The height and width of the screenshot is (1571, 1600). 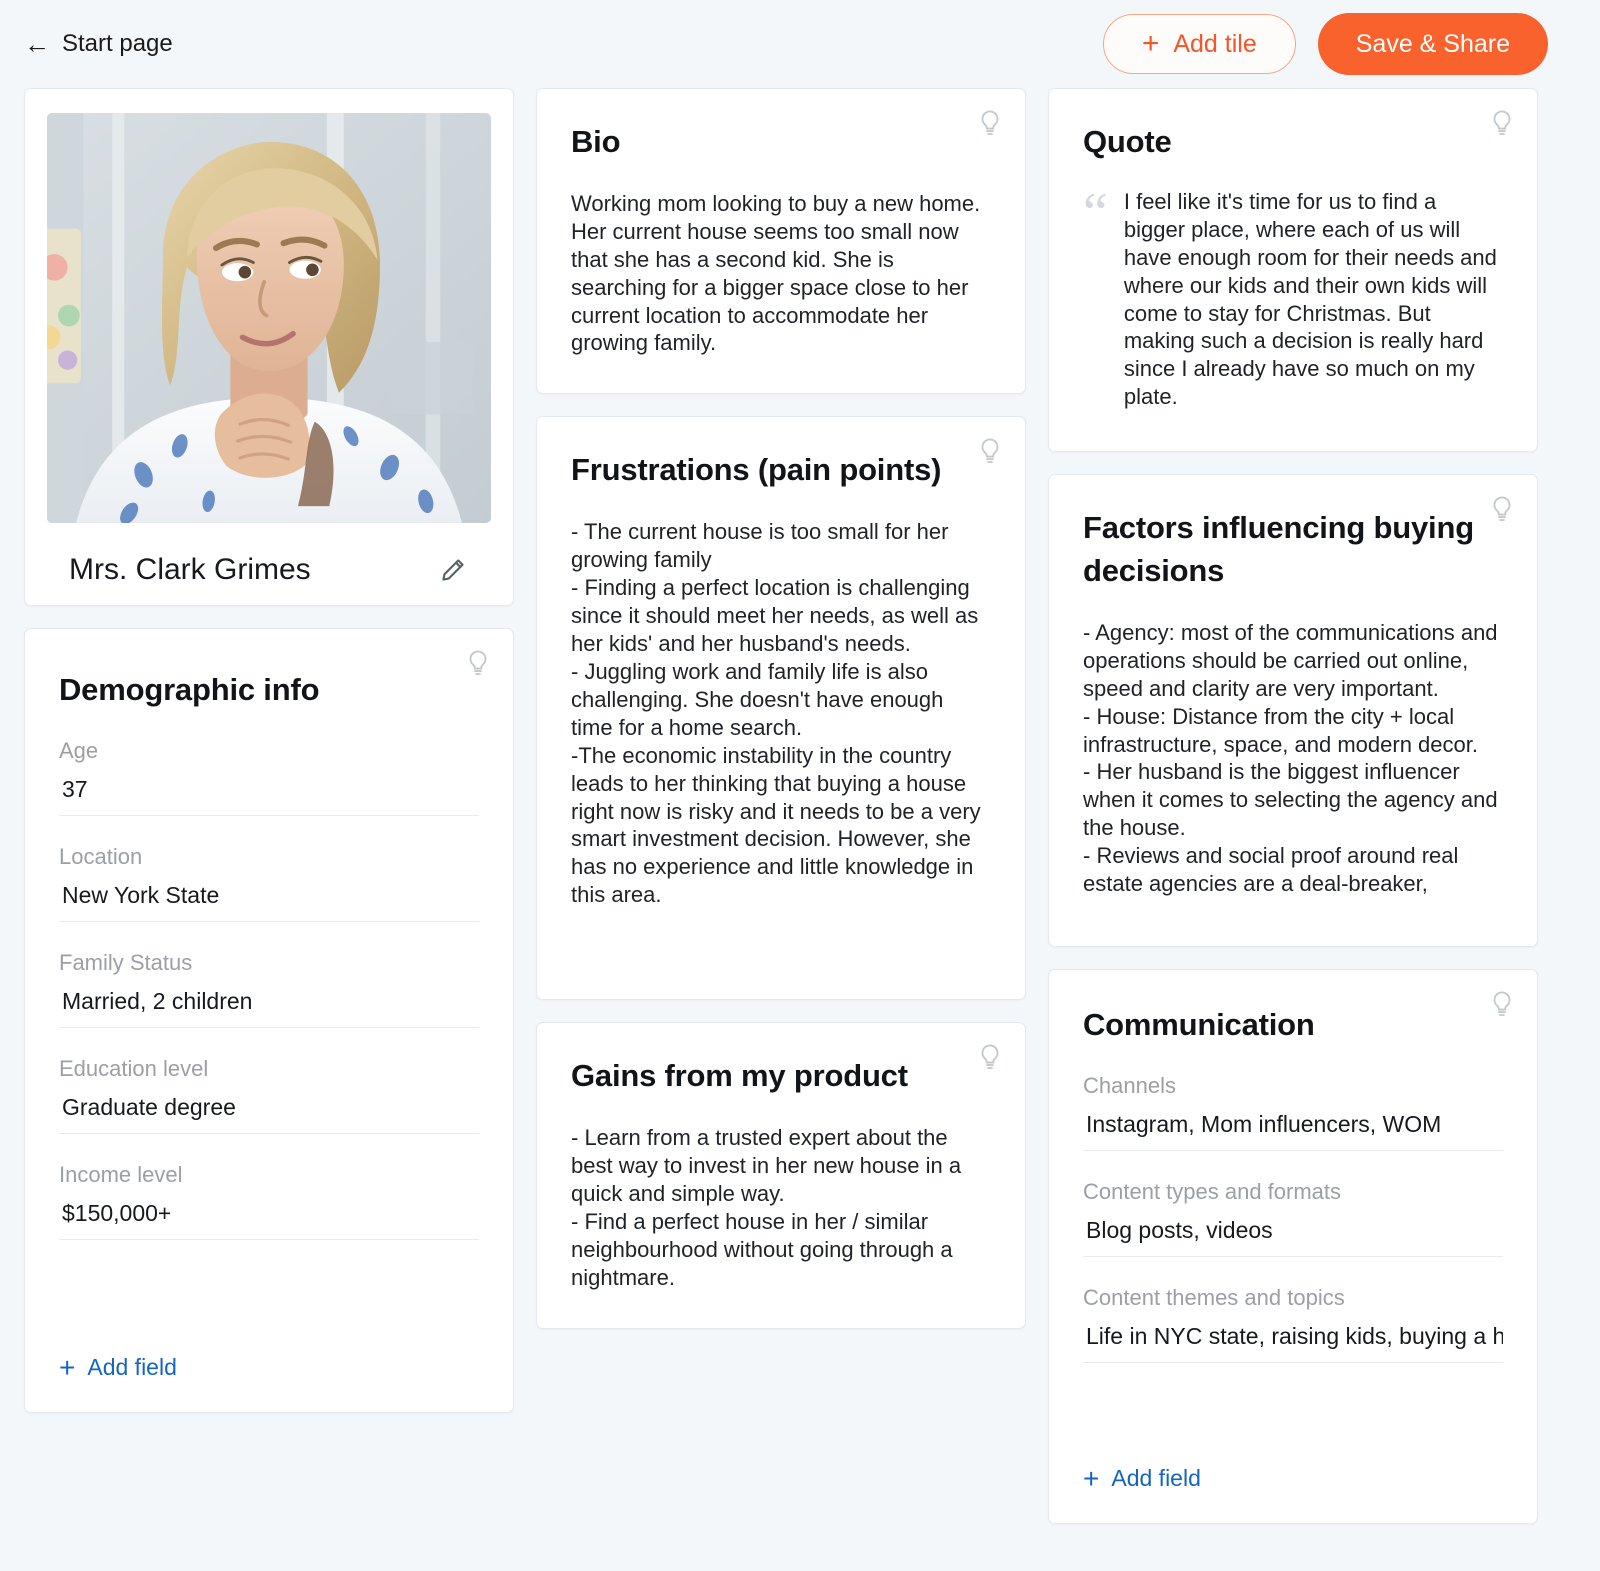 I want to click on arrow-left-icon: ←, so click(x=37, y=44).